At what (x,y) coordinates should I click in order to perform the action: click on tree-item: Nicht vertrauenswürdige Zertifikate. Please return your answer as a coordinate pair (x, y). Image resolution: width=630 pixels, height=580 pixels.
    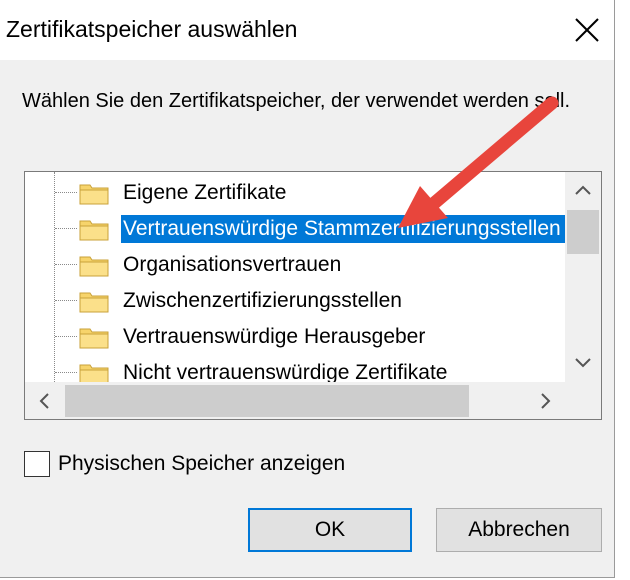
    Looking at the image, I should click on (295, 369).